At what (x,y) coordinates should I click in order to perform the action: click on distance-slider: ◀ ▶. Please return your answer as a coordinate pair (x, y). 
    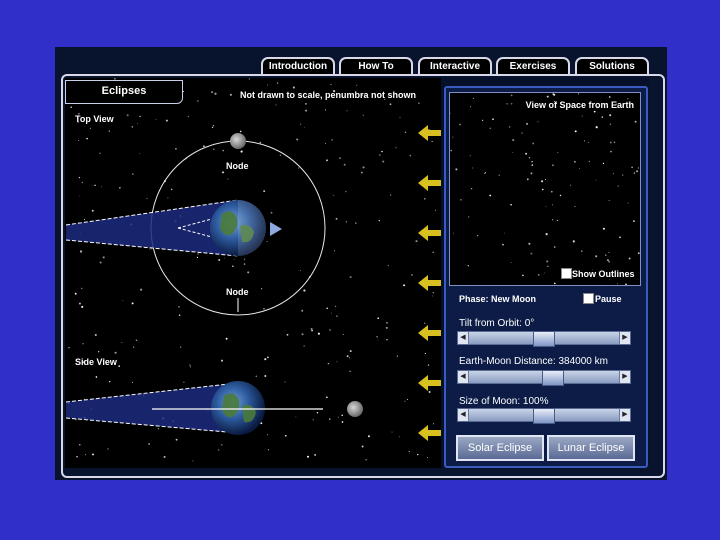
    Looking at the image, I should click on (544, 378).